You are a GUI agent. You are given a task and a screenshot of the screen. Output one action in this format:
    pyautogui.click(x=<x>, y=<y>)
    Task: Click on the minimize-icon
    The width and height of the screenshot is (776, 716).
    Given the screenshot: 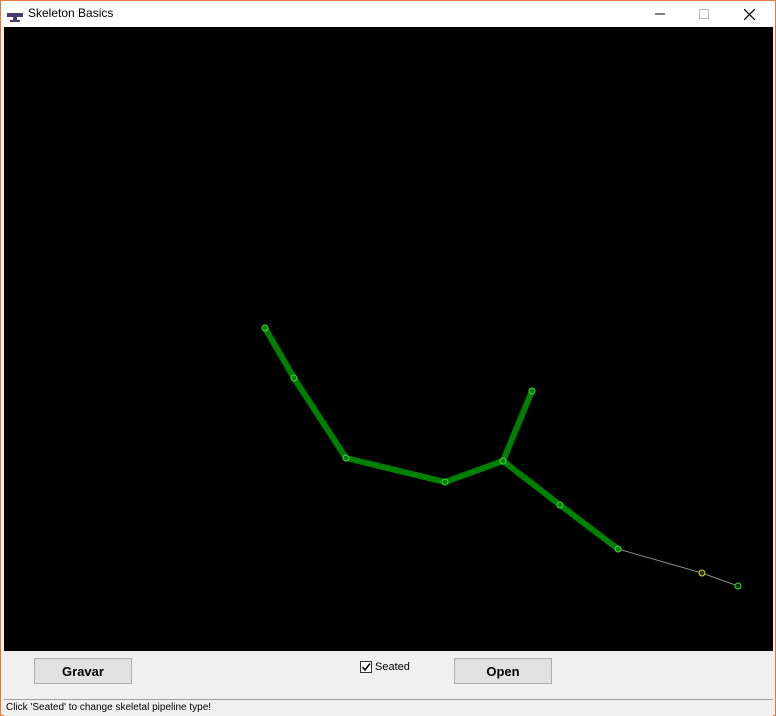 What is the action you would take?
    pyautogui.click(x=660, y=14)
    